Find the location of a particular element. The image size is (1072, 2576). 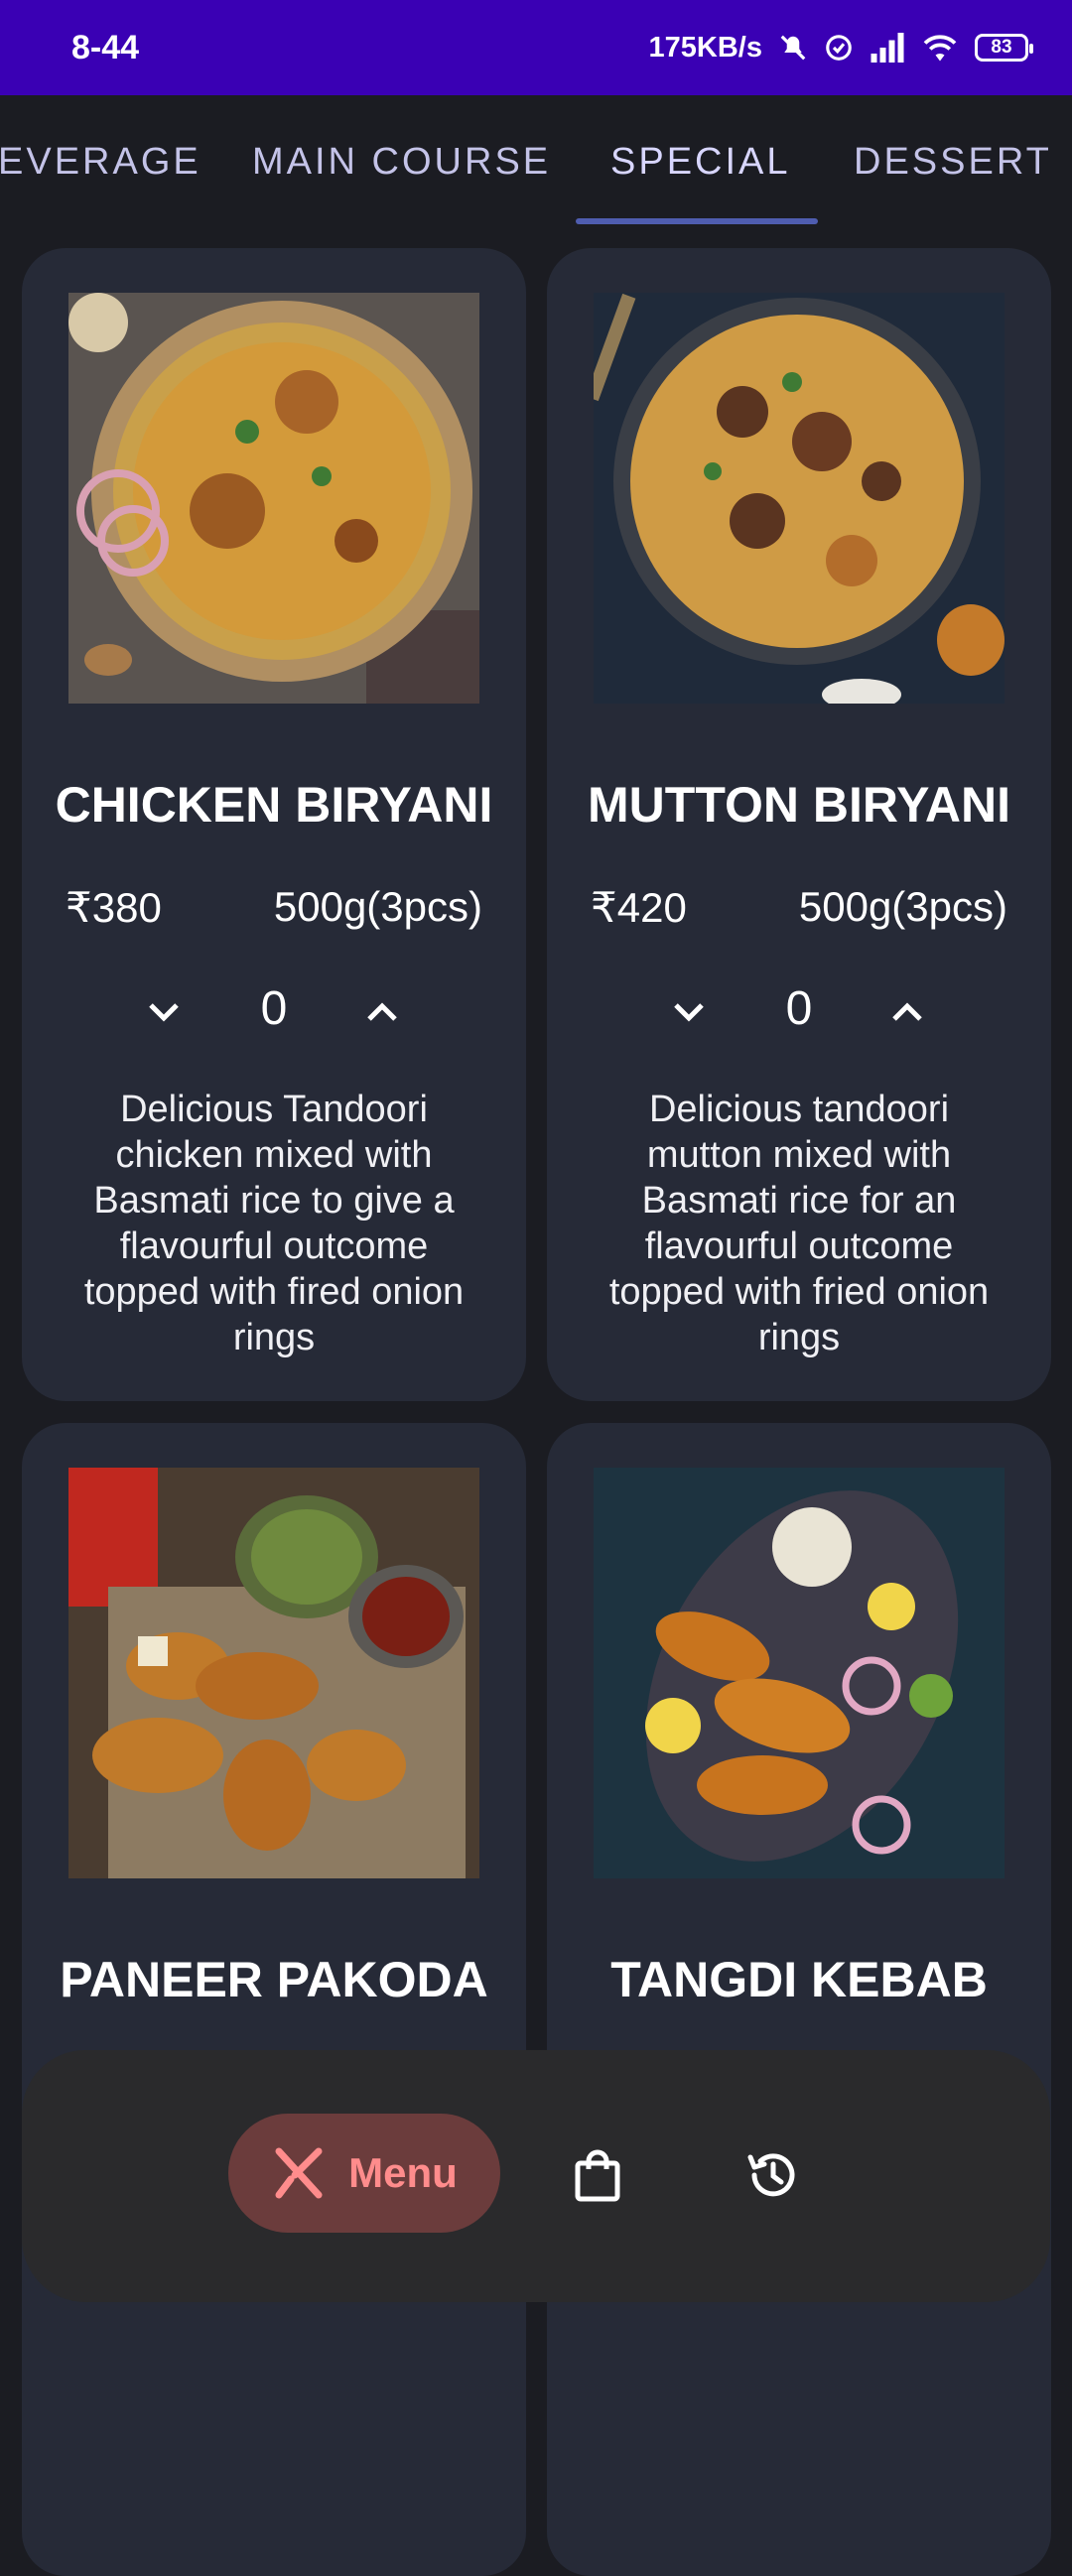

status-bar: 8-44 175KB/s 83 is located at coordinates (536, 48).